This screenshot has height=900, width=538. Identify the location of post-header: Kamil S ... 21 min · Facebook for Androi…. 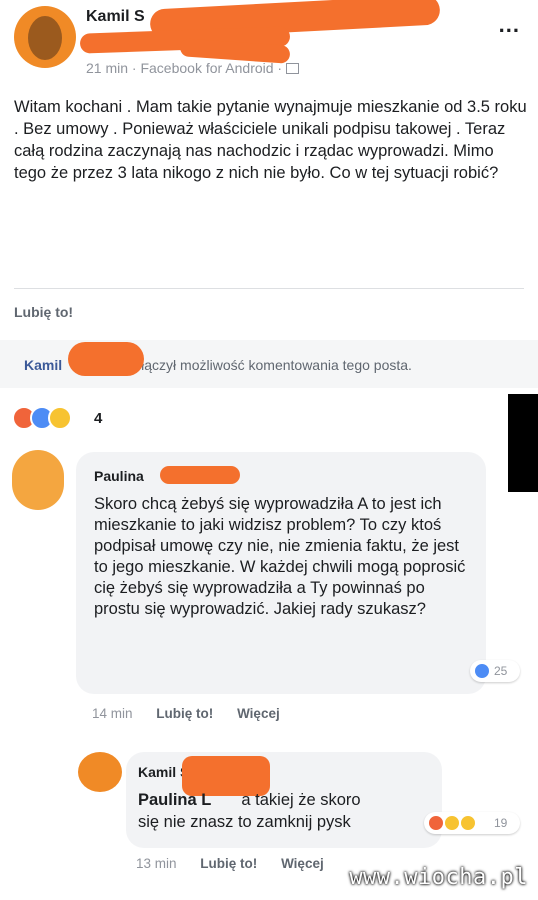
(269, 42).